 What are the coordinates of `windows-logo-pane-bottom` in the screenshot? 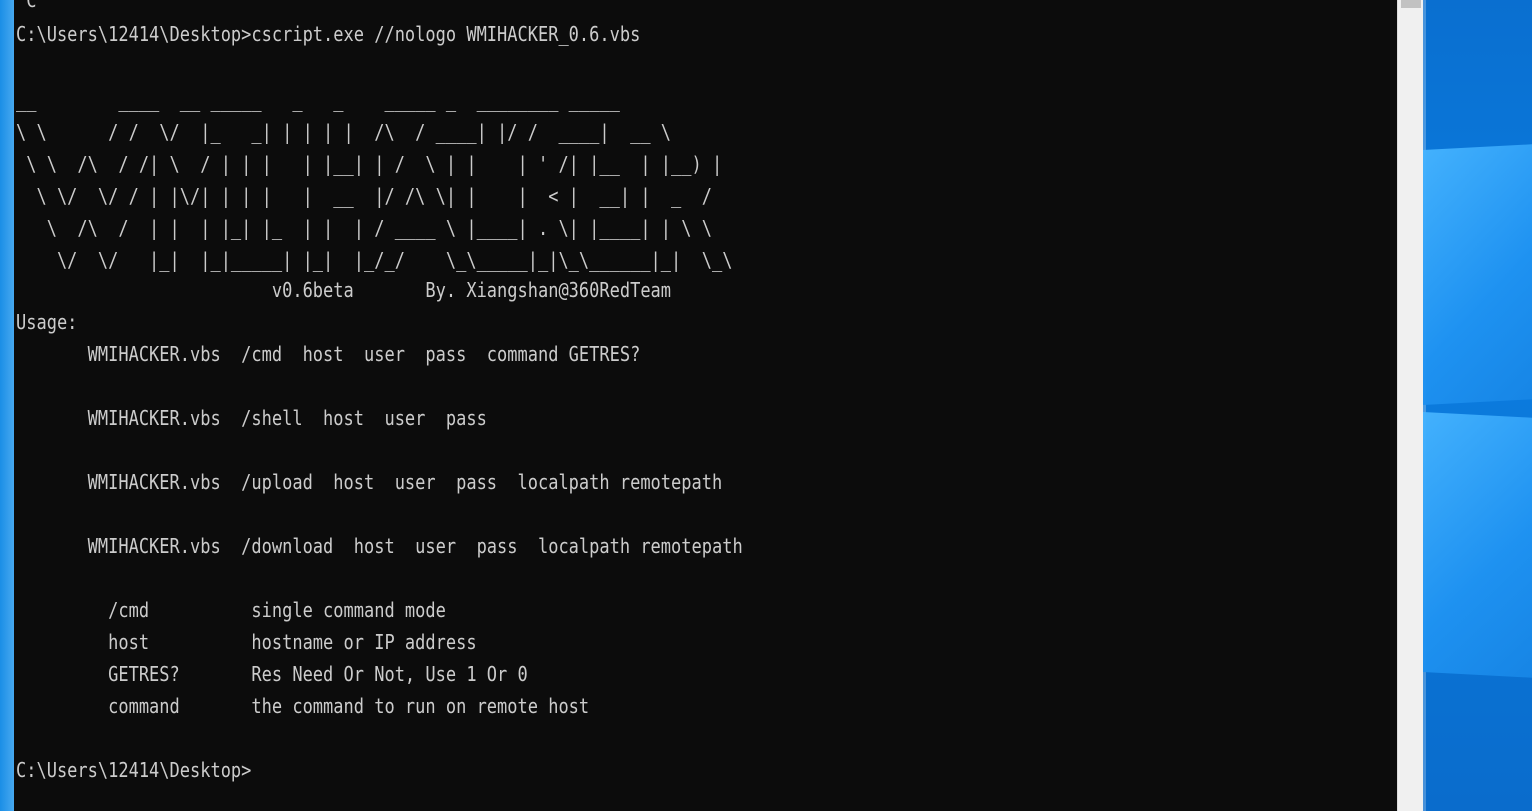 It's located at (1477, 545).